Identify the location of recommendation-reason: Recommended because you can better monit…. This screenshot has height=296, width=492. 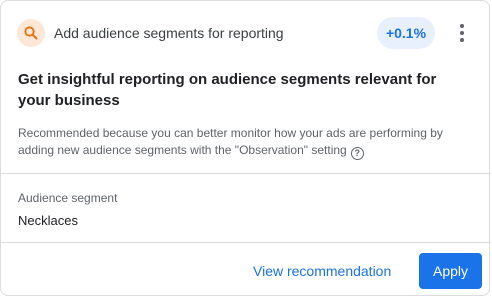
(248, 142).